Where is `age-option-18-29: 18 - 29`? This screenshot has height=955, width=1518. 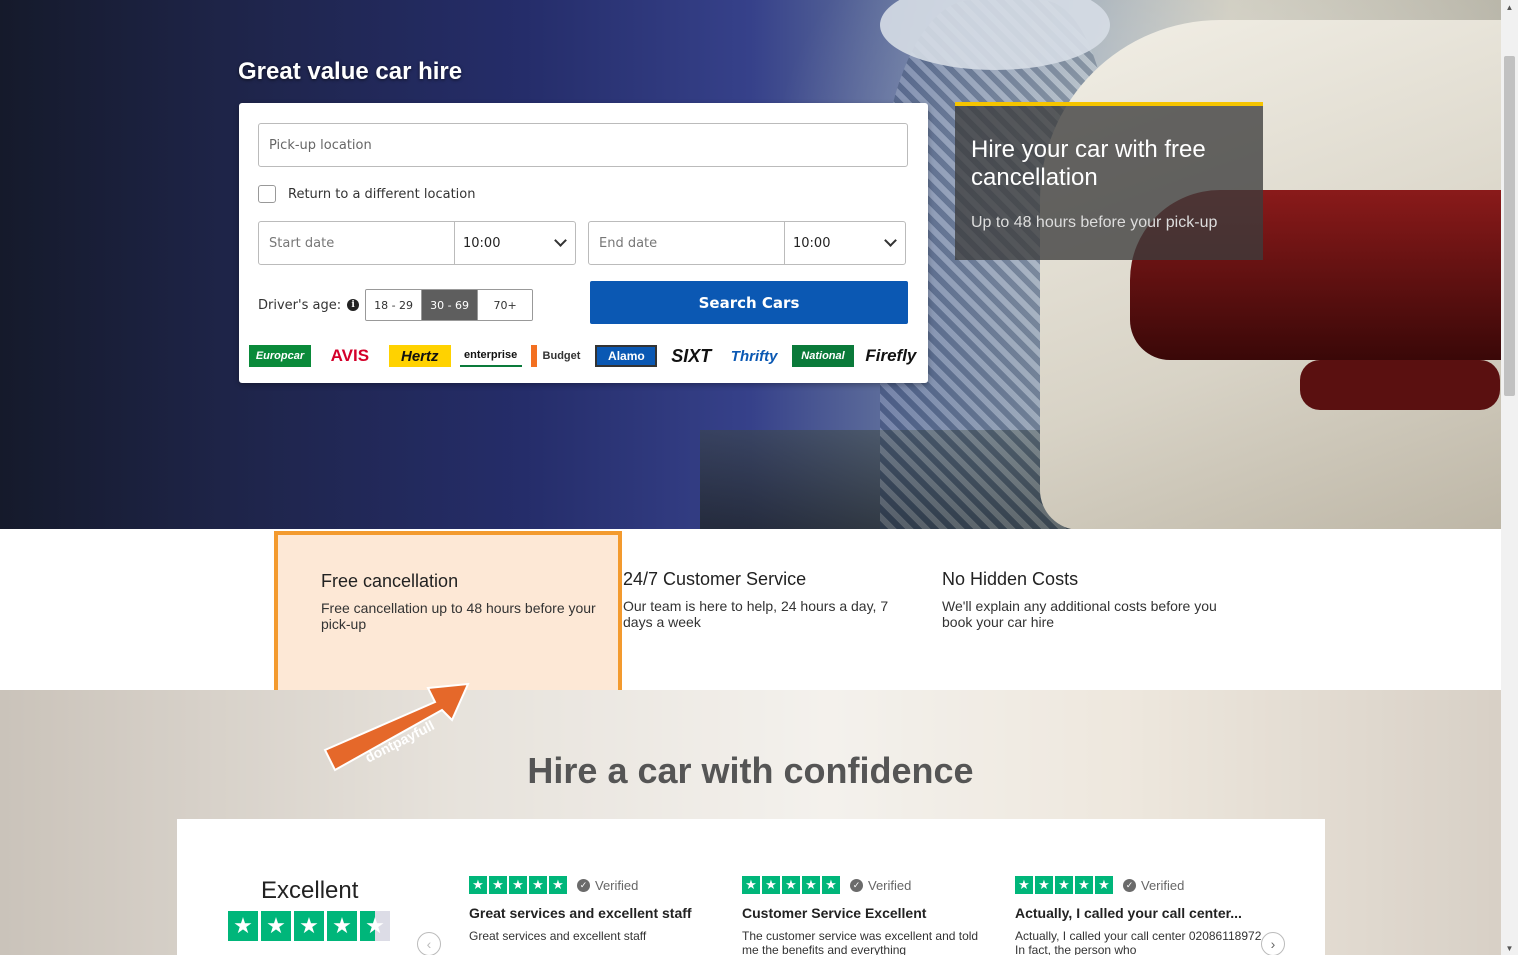 age-option-18-29: 18 - 29 is located at coordinates (394, 305).